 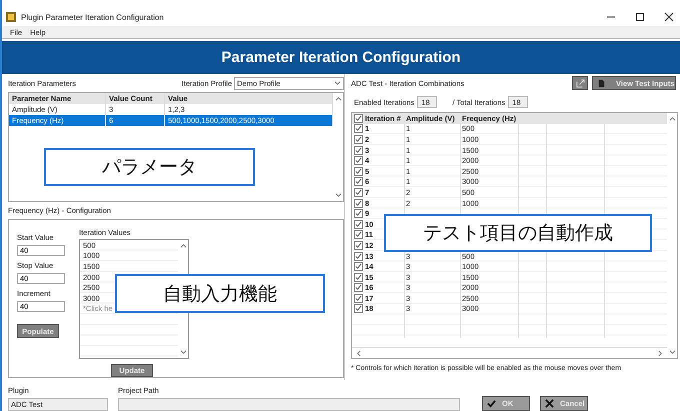 I want to click on dropdown-caret-icon, so click(x=337, y=83).